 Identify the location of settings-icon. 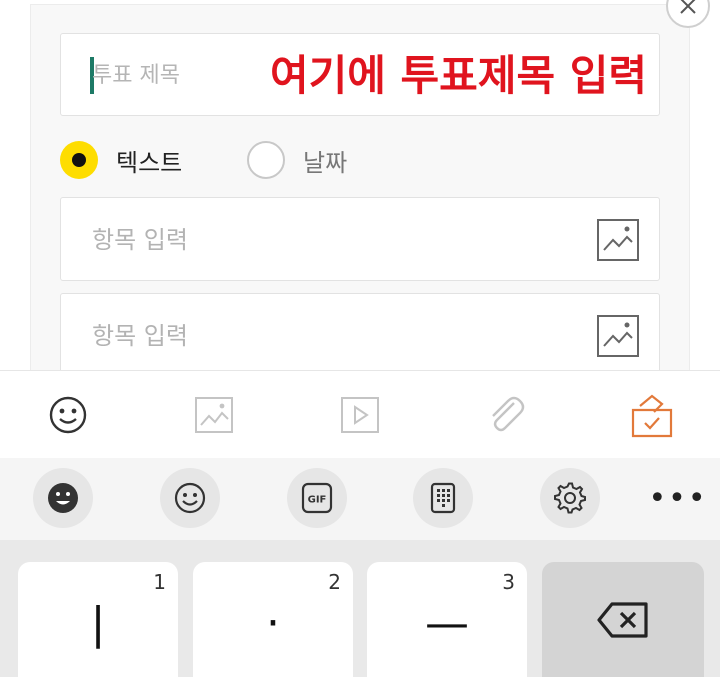
(570, 498).